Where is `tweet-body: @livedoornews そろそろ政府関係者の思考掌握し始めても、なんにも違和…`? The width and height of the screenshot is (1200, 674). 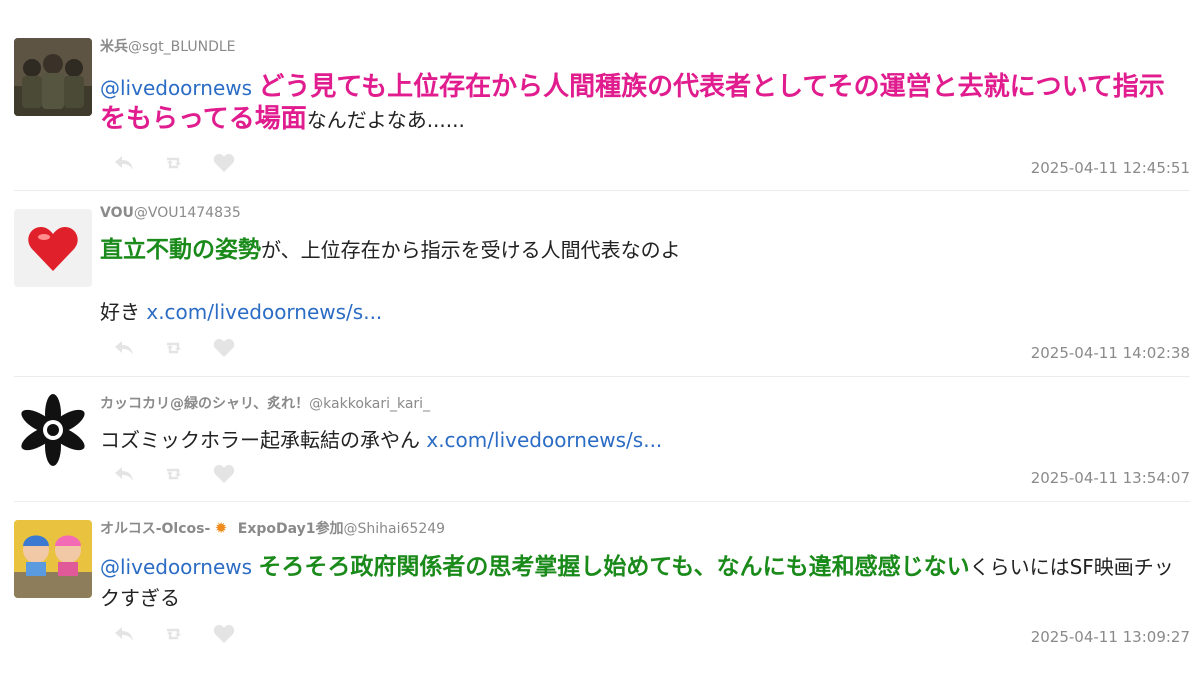
tweet-body: @livedoornews そろそろ政府関係者の思考掌握し始めても、なんにも違和… is located at coordinates (645, 583).